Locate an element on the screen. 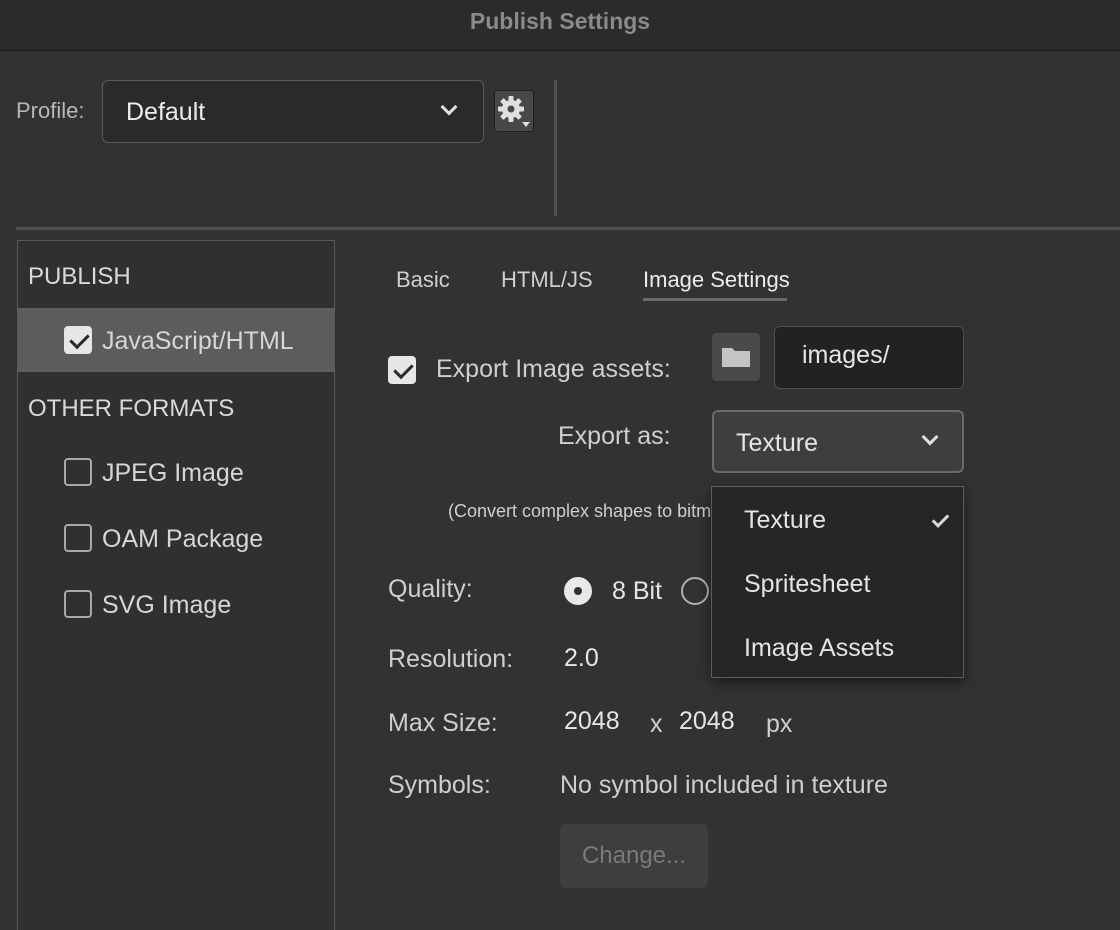 This screenshot has width=1120, height=930. sidebar-item-jpeg-image: JPEG Image is located at coordinates (176, 473).